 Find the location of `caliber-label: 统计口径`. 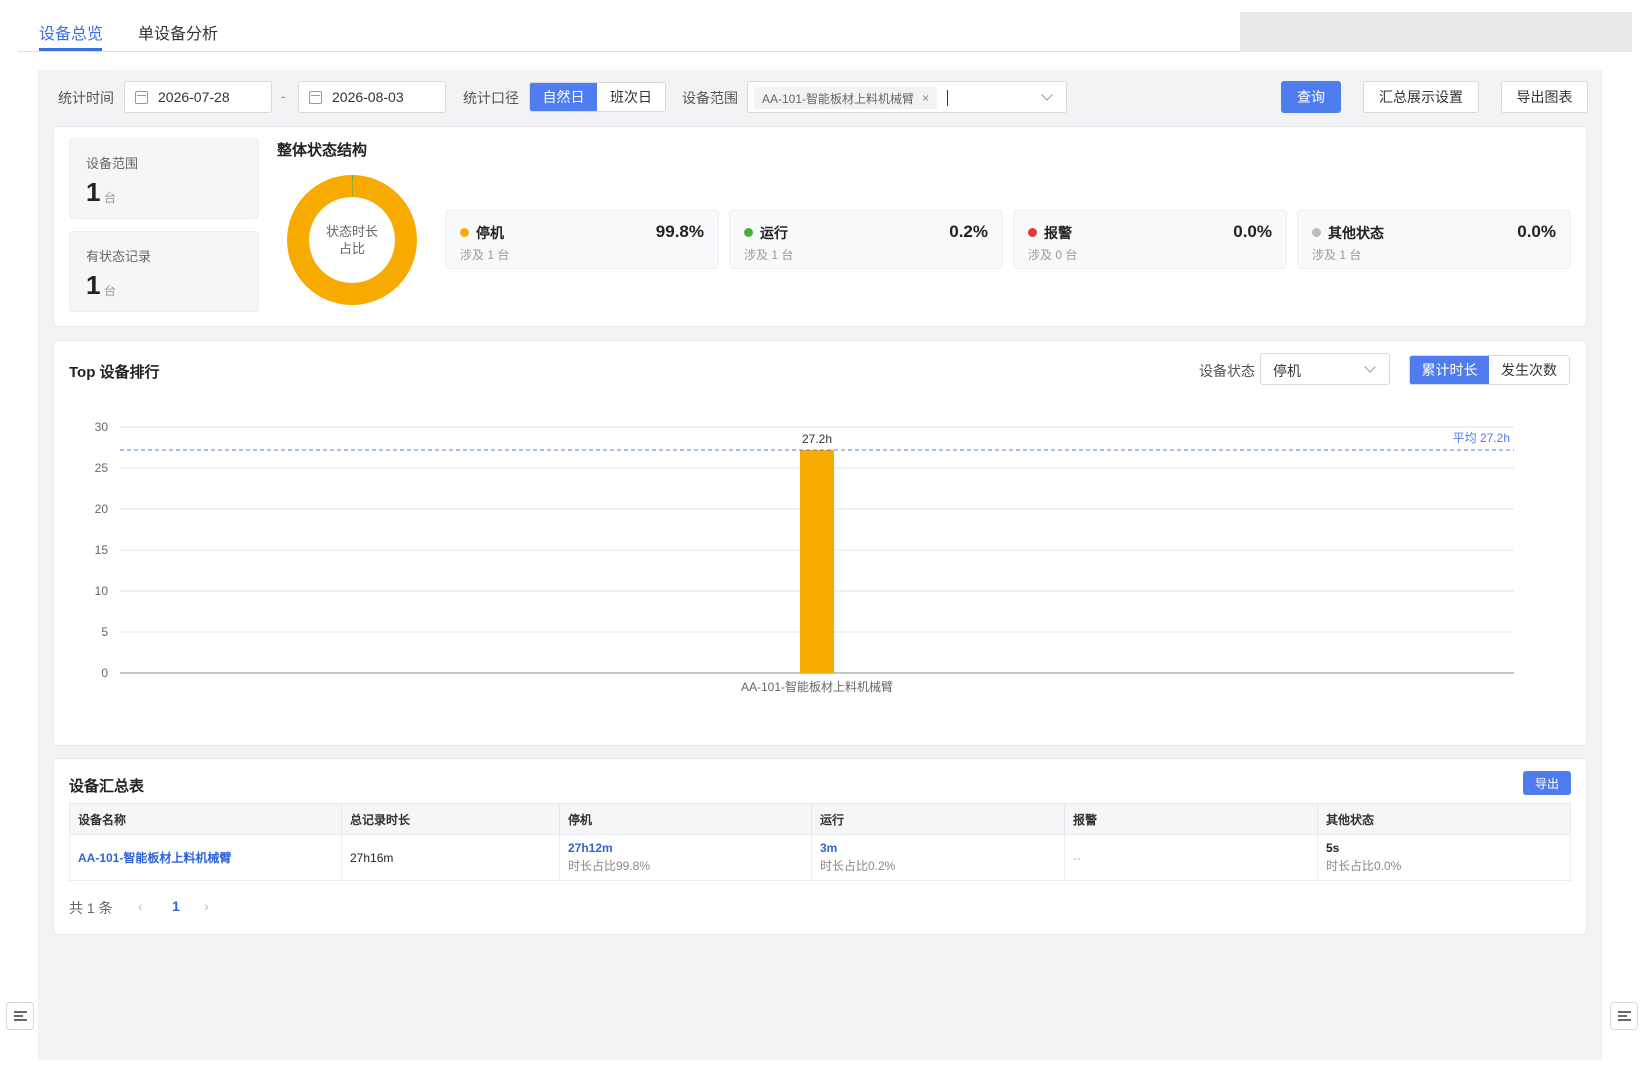

caliber-label: 统计口径 is located at coordinates (491, 98).